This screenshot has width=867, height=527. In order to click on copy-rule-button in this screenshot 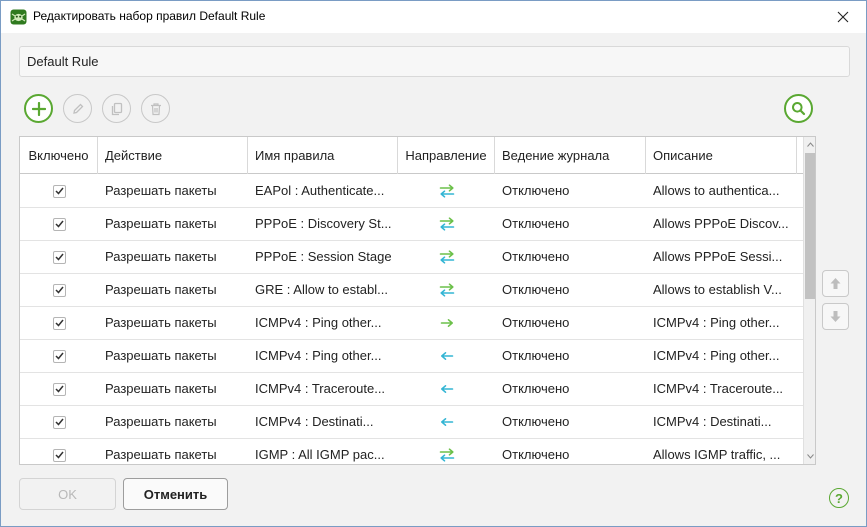, I will do `click(116, 108)`.